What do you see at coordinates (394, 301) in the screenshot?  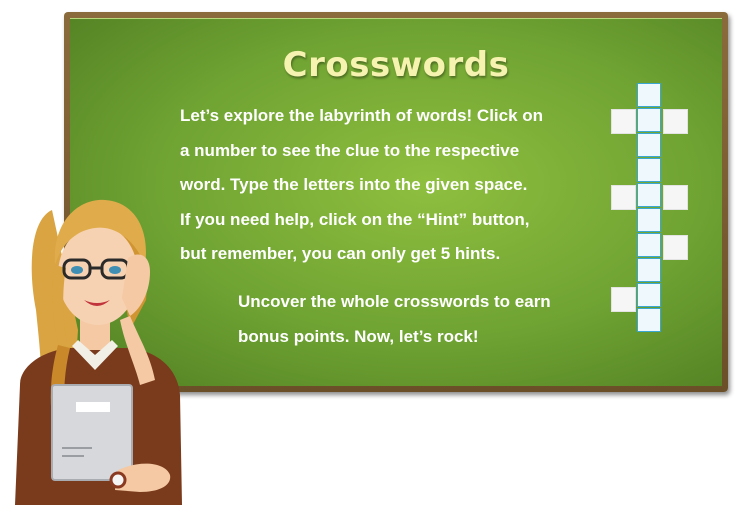 I see `closing-line: Uncover the whole crosswords to earn` at bounding box center [394, 301].